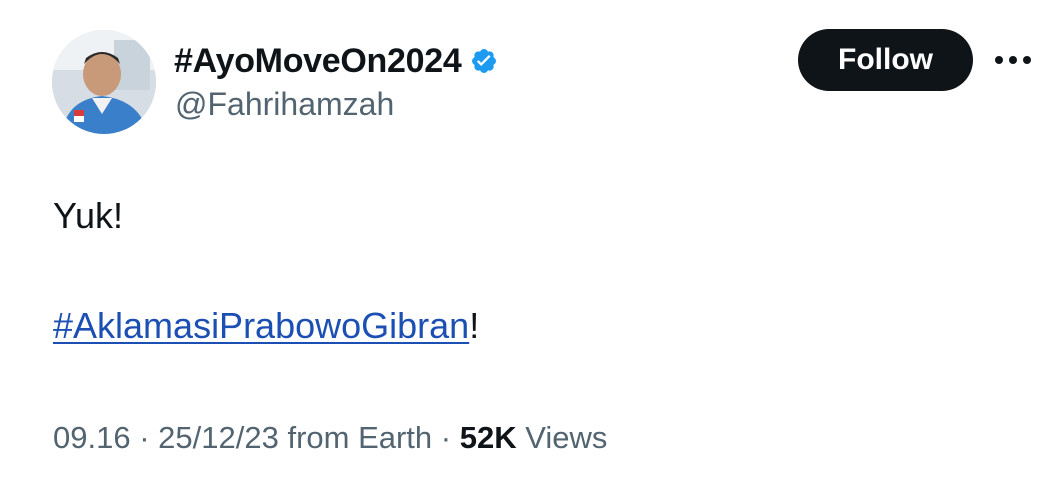  I want to click on tweet-time: 09.16, so click(92, 437).